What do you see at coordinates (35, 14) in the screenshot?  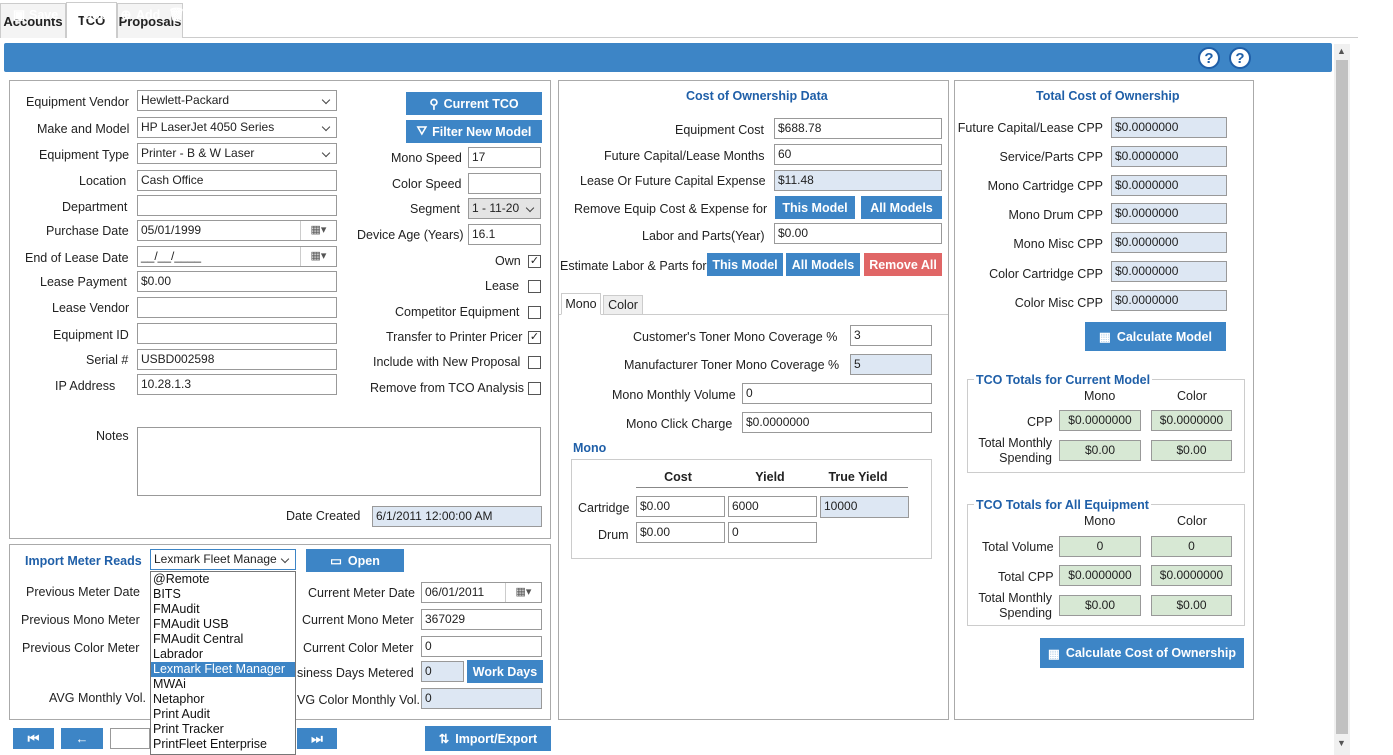 I see `save-button: ▣ Save` at bounding box center [35, 14].